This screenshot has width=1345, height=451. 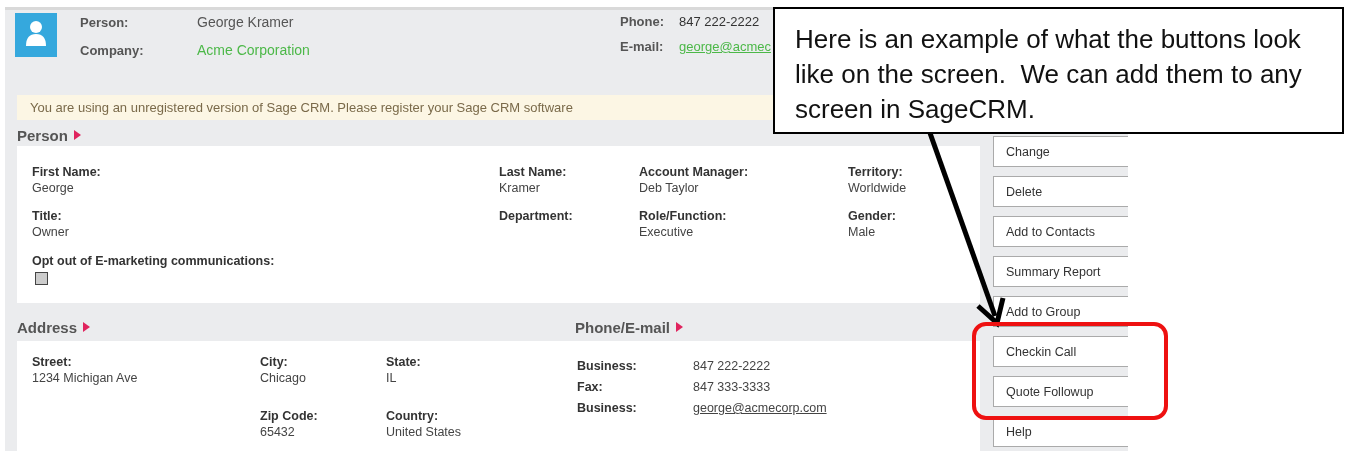 What do you see at coordinates (760, 408) in the screenshot?
I see `email-link: george@acmecorp.com` at bounding box center [760, 408].